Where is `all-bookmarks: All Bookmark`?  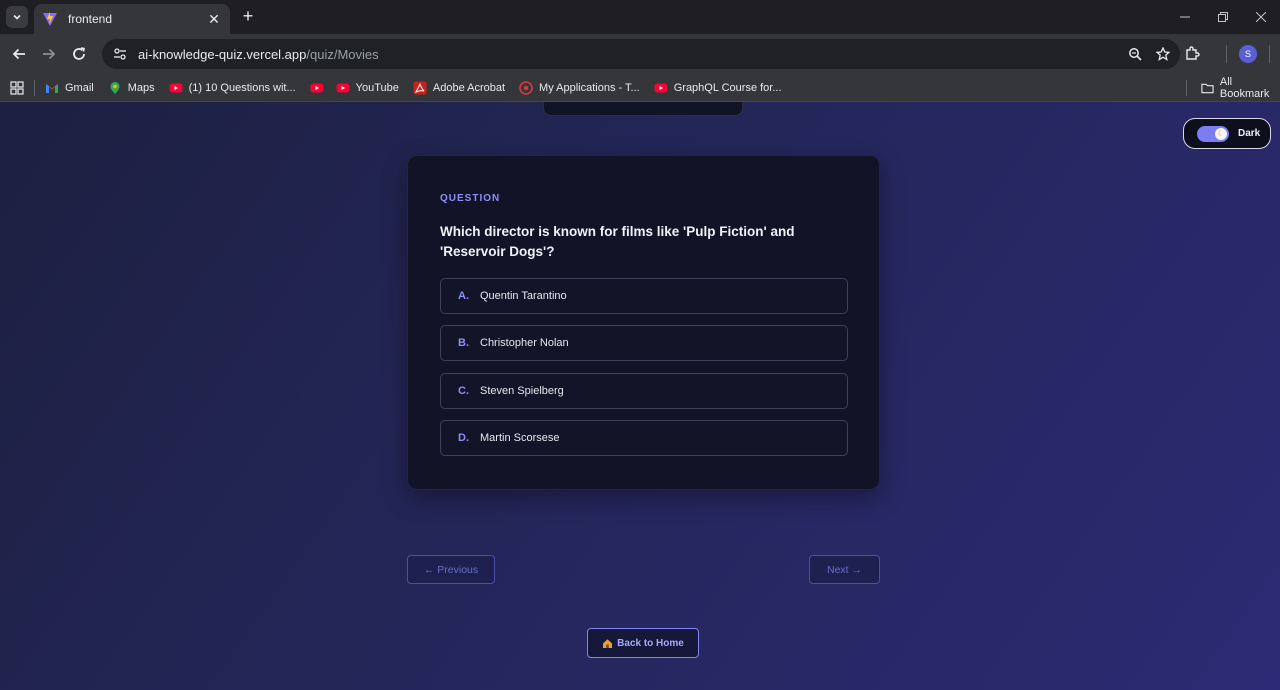 all-bookmarks: All Bookmark is located at coordinates (1233, 88).